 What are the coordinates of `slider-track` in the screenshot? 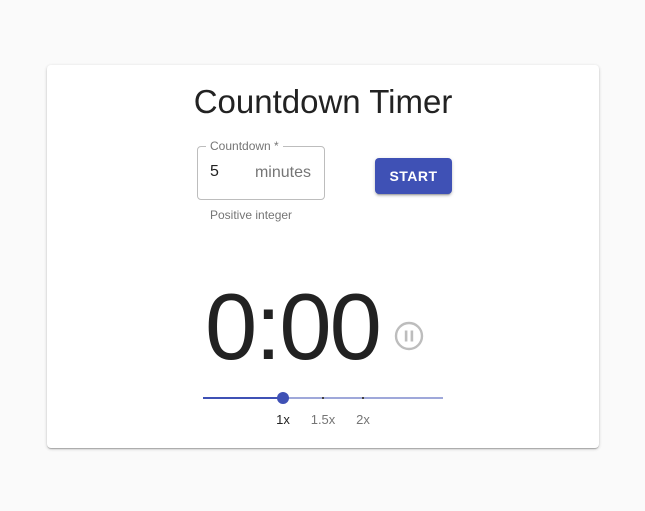 It's located at (243, 398).